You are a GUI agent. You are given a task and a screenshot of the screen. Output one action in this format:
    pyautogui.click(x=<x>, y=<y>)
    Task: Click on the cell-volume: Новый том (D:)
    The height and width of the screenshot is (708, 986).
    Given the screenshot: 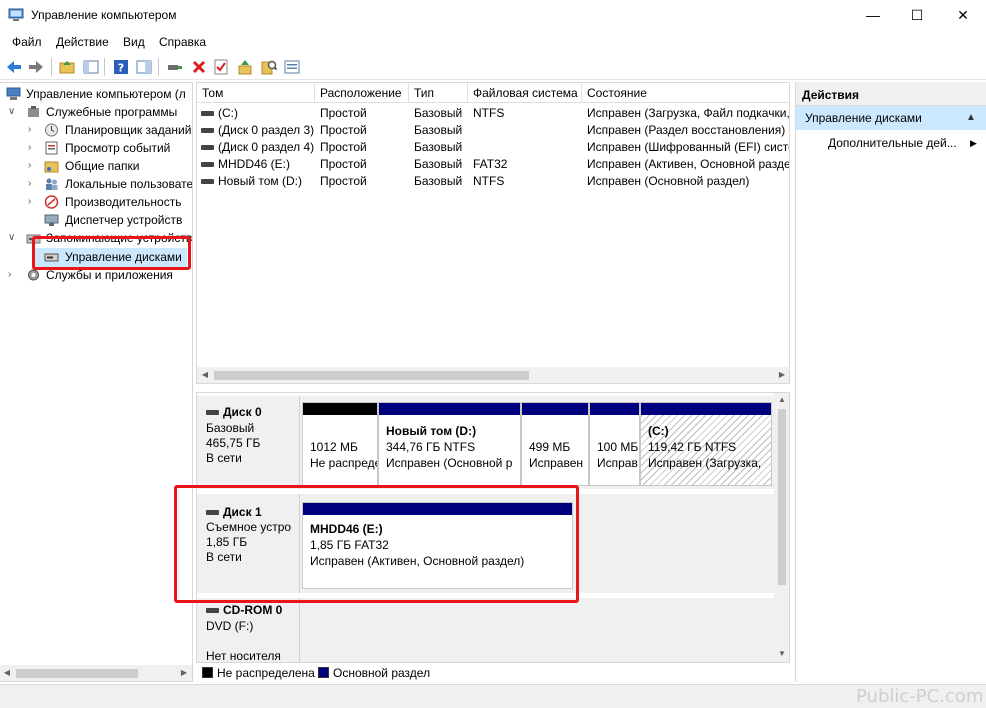 What is the action you would take?
    pyautogui.click(x=260, y=181)
    